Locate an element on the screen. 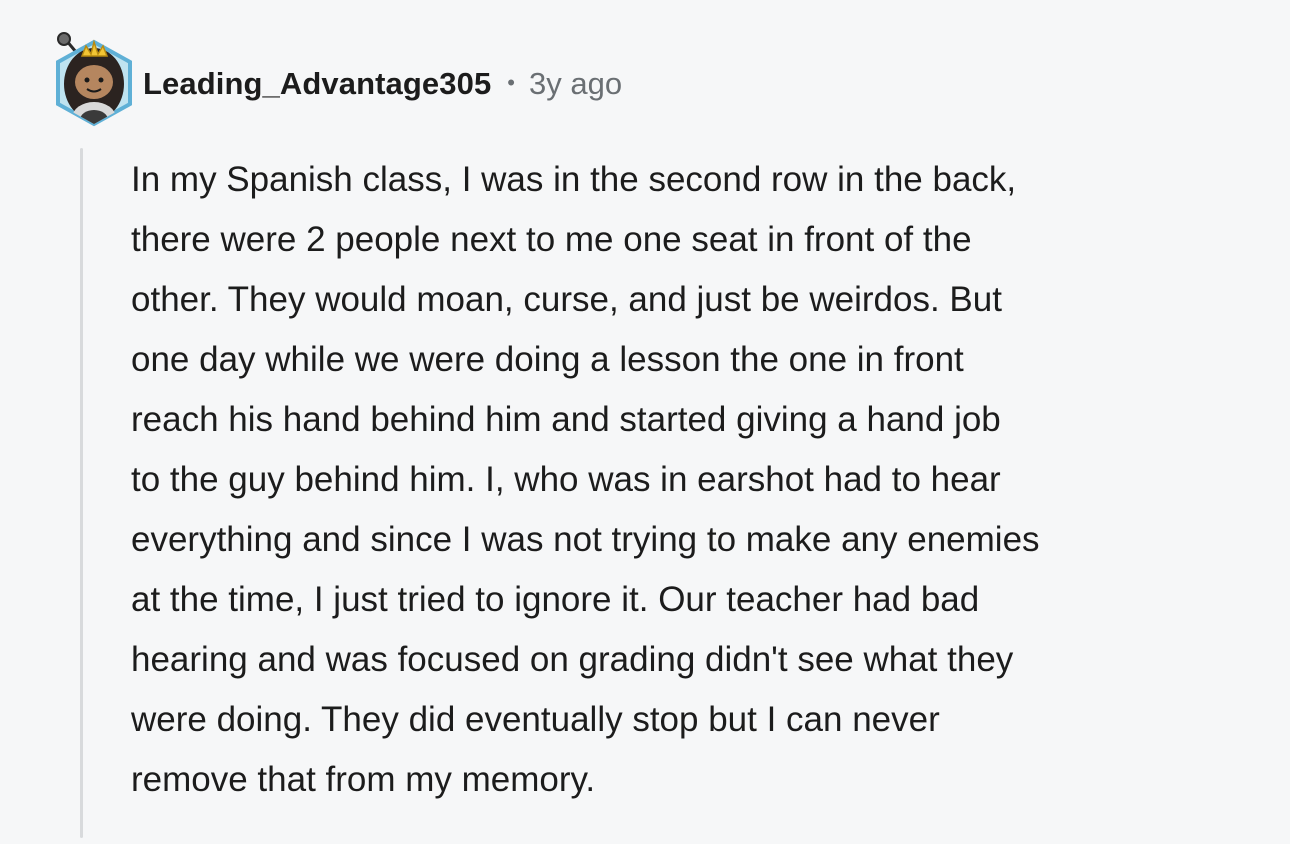 The height and width of the screenshot is (844, 1290). avatar is located at coordinates (94, 82).